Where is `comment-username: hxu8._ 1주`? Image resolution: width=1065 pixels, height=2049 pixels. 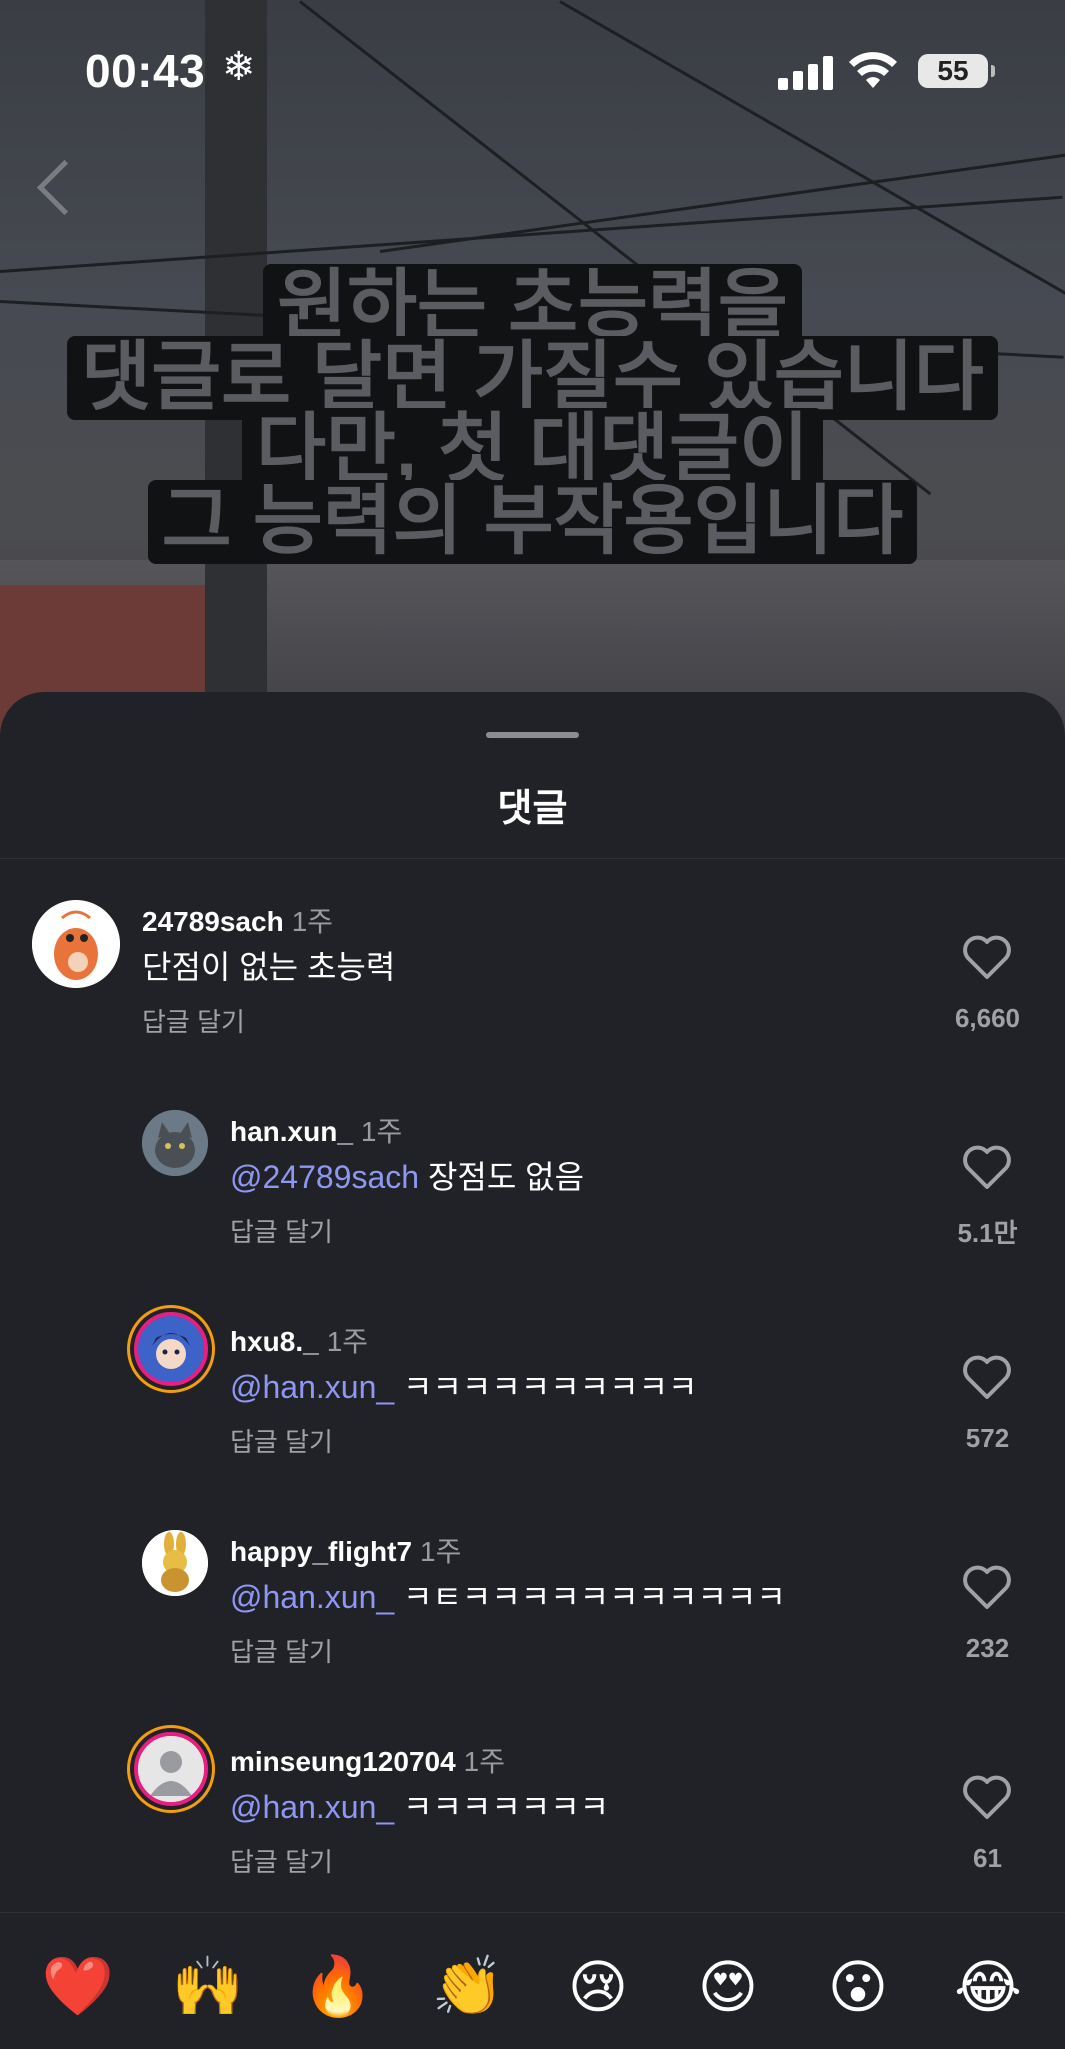
comment-username: hxu8._ 1주 is located at coordinates (299, 1340).